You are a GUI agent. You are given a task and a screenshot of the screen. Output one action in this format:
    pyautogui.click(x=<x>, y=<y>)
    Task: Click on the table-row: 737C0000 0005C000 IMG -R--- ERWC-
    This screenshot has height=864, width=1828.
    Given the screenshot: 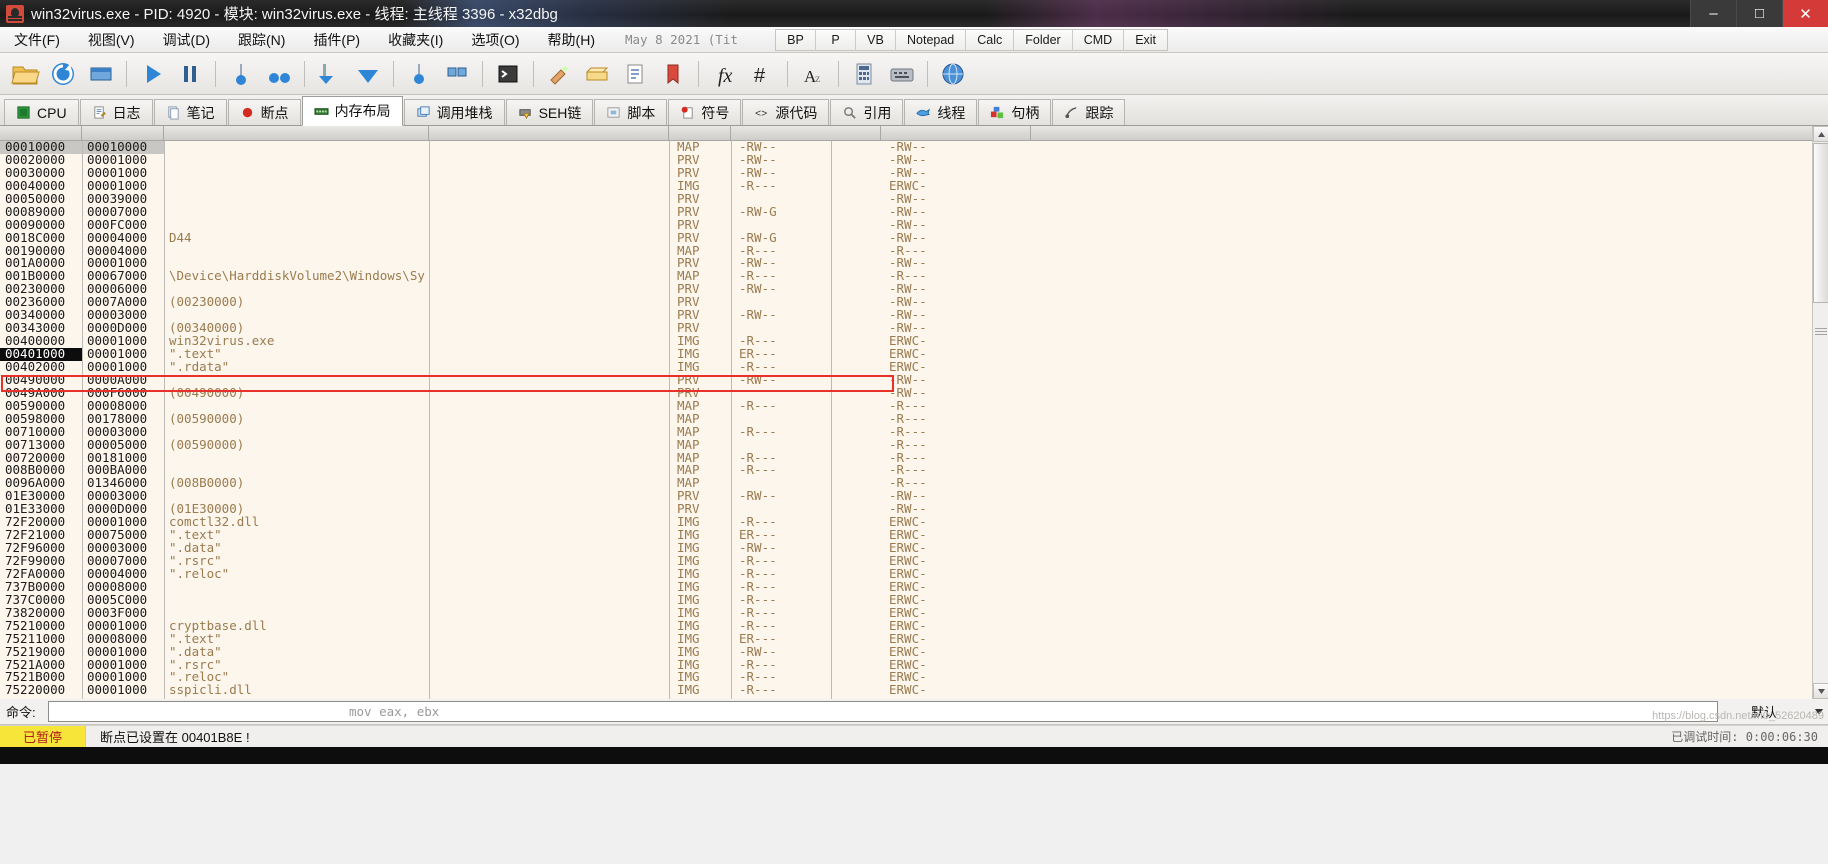 What is the action you would take?
    pyautogui.click(x=906, y=600)
    